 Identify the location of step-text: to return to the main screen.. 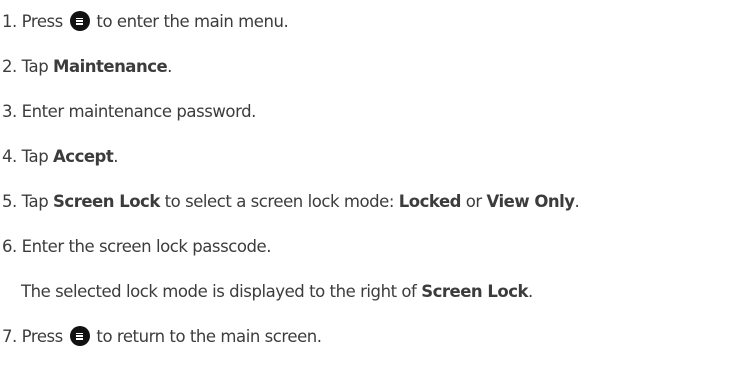
(209, 336).